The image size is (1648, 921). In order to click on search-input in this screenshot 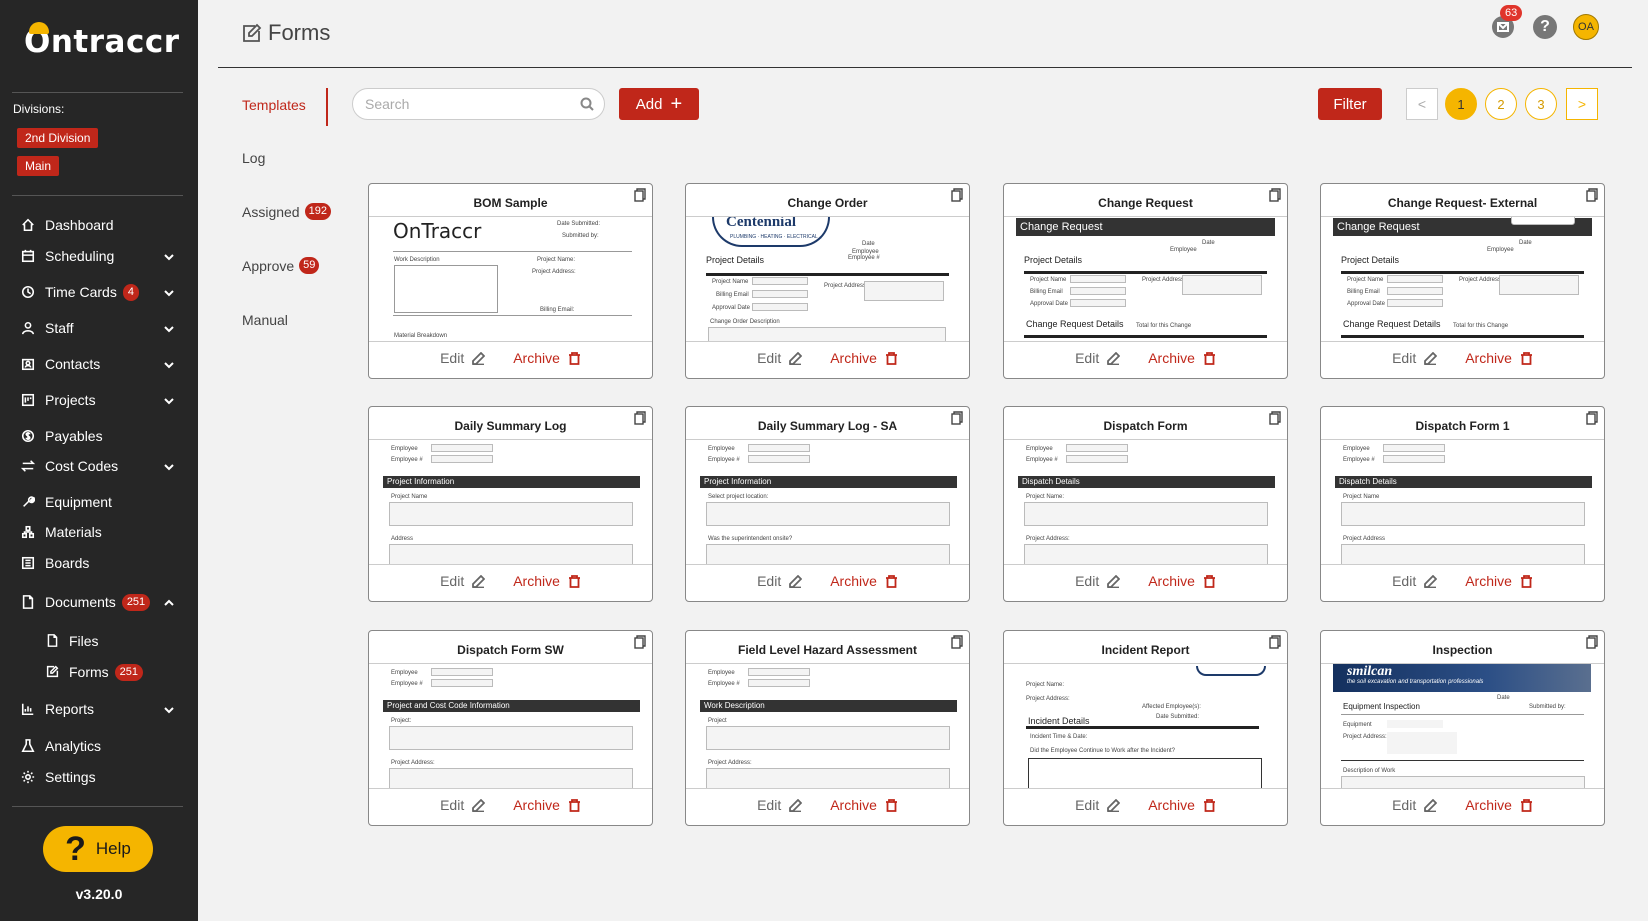, I will do `click(465, 104)`.